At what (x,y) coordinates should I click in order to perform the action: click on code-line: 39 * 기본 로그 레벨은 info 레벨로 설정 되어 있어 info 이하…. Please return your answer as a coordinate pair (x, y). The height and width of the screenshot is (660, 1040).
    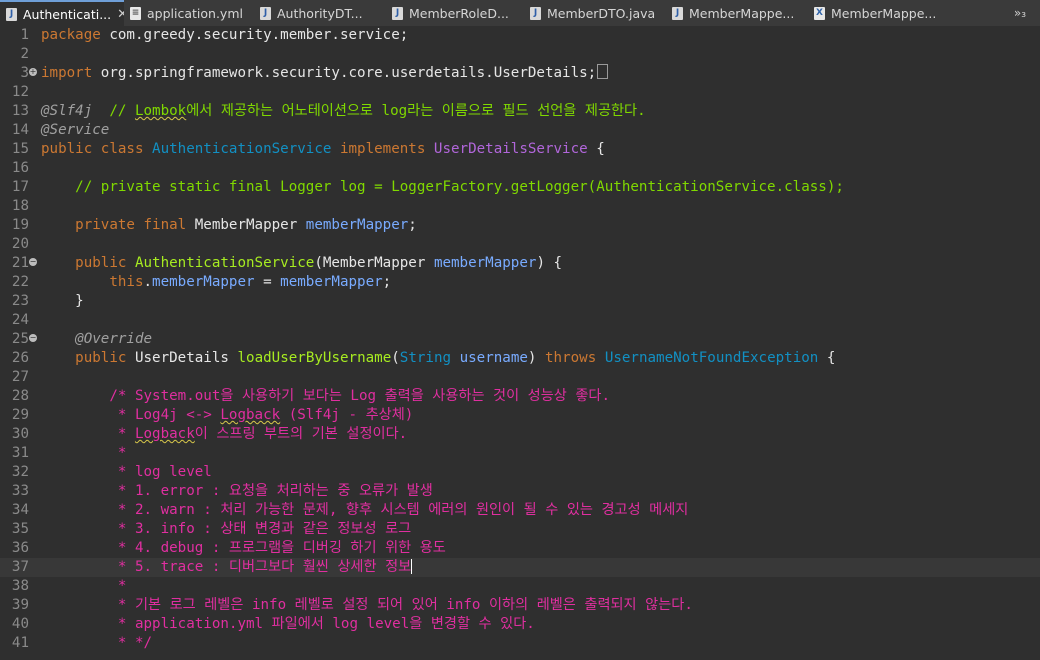
    Looking at the image, I should click on (520, 605).